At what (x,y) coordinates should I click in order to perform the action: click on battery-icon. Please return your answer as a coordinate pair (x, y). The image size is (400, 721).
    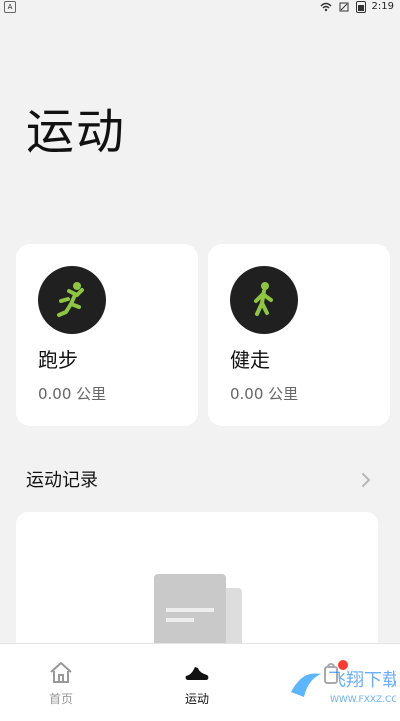
    Looking at the image, I should click on (360, 7).